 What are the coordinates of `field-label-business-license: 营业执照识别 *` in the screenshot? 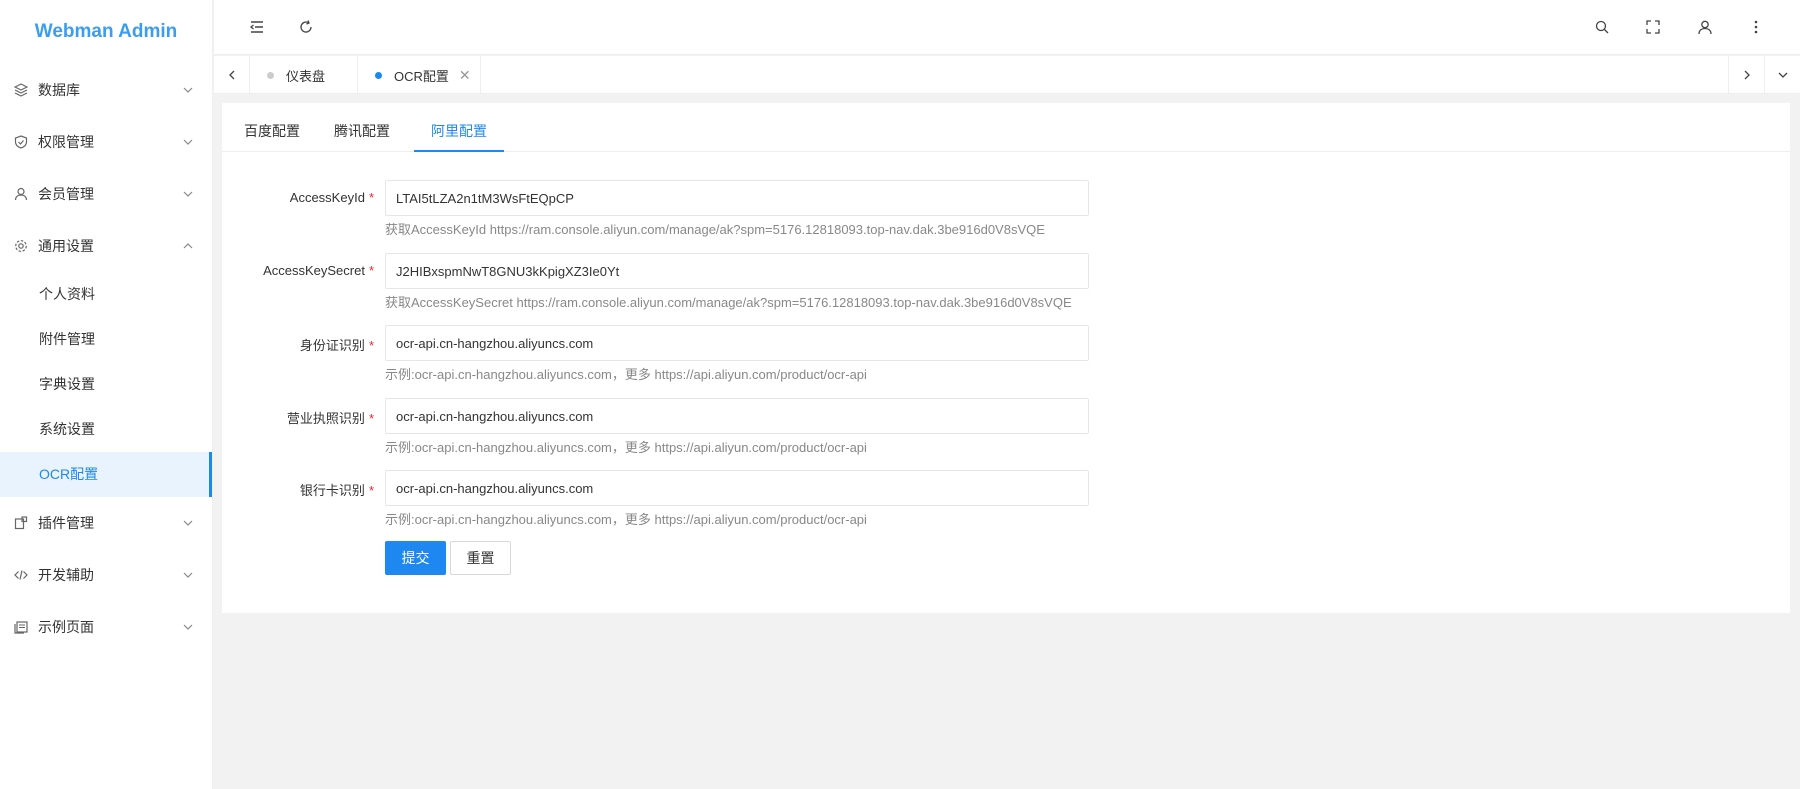 It's located at (330, 418).